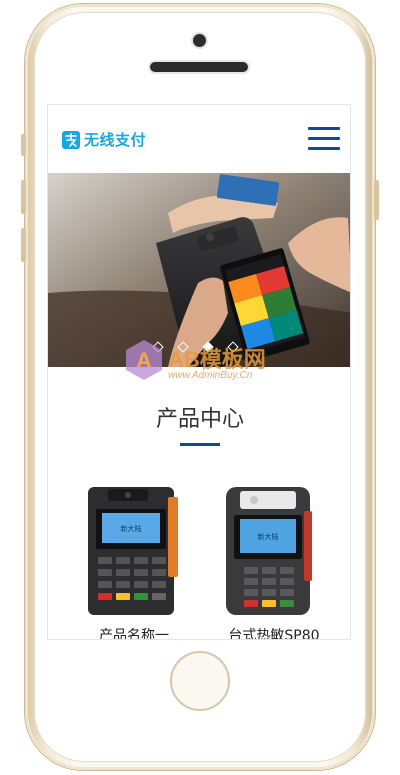  I want to click on section-title: 产品中心, so click(199, 419).